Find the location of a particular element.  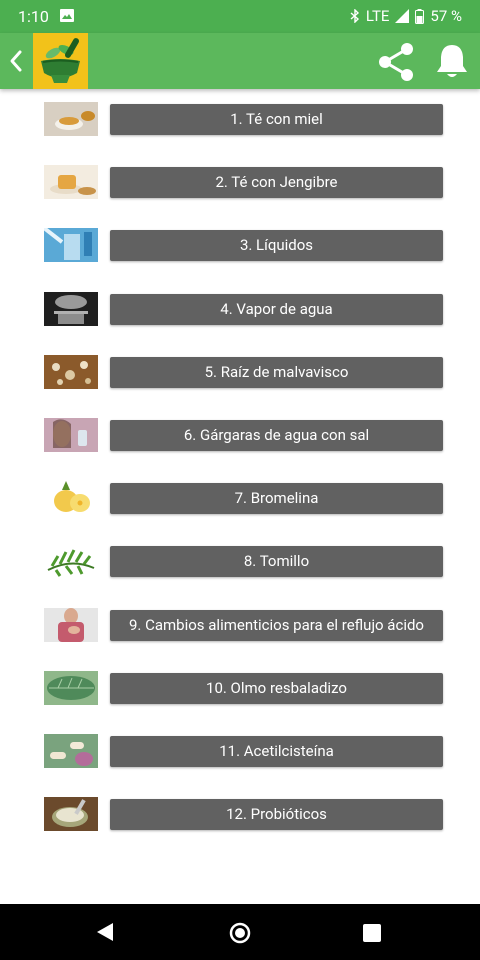

remedy-button: 10. Olmo resbaladizo is located at coordinates (276, 688).